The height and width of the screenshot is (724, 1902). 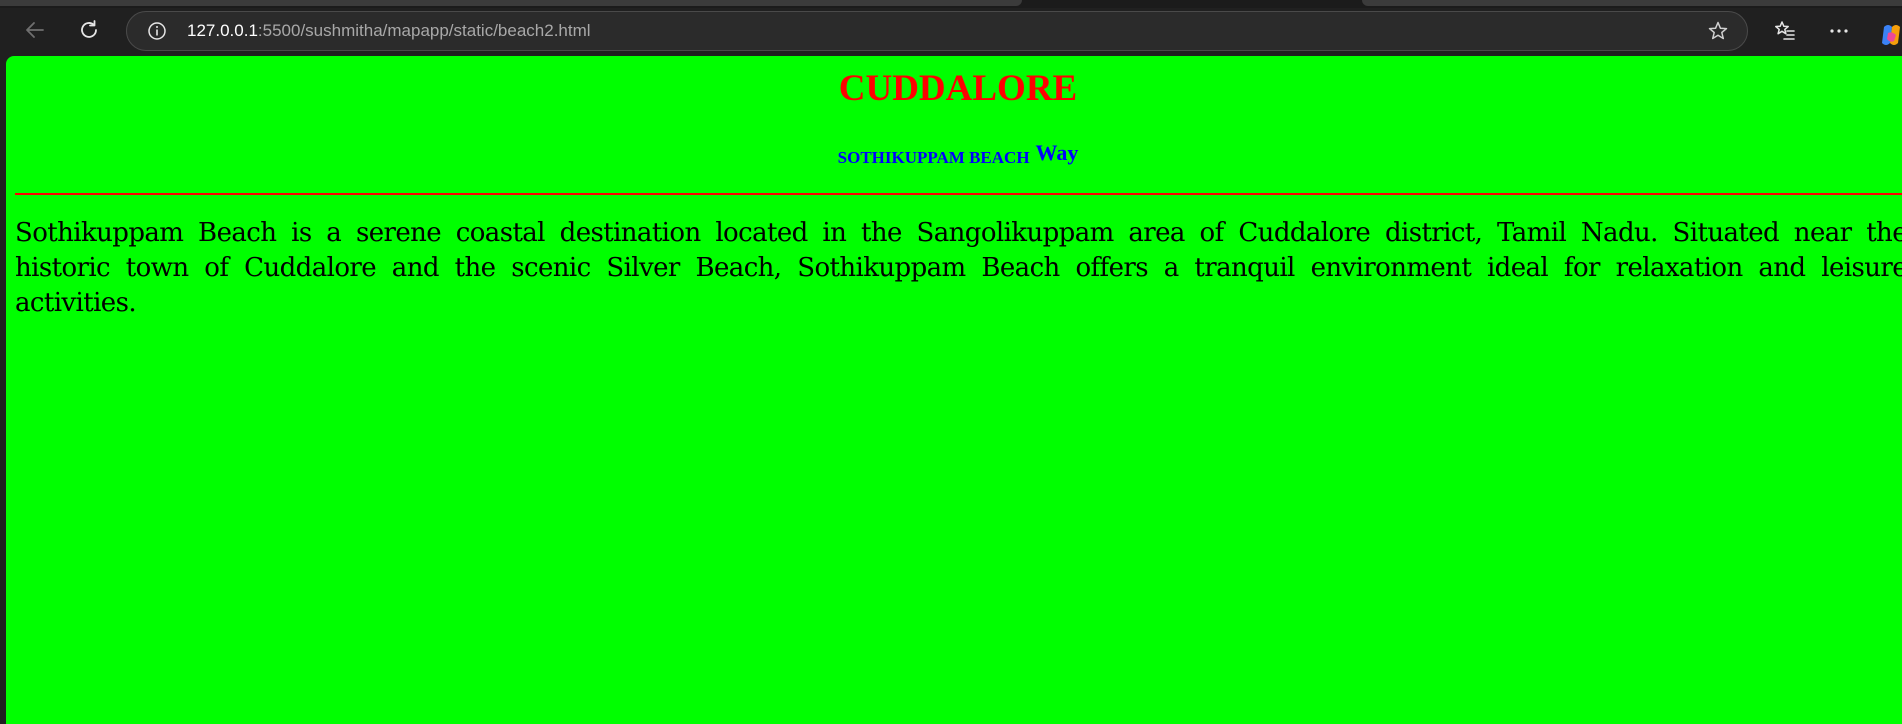 I want to click on subtitle-way: Way, so click(x=1057, y=152).